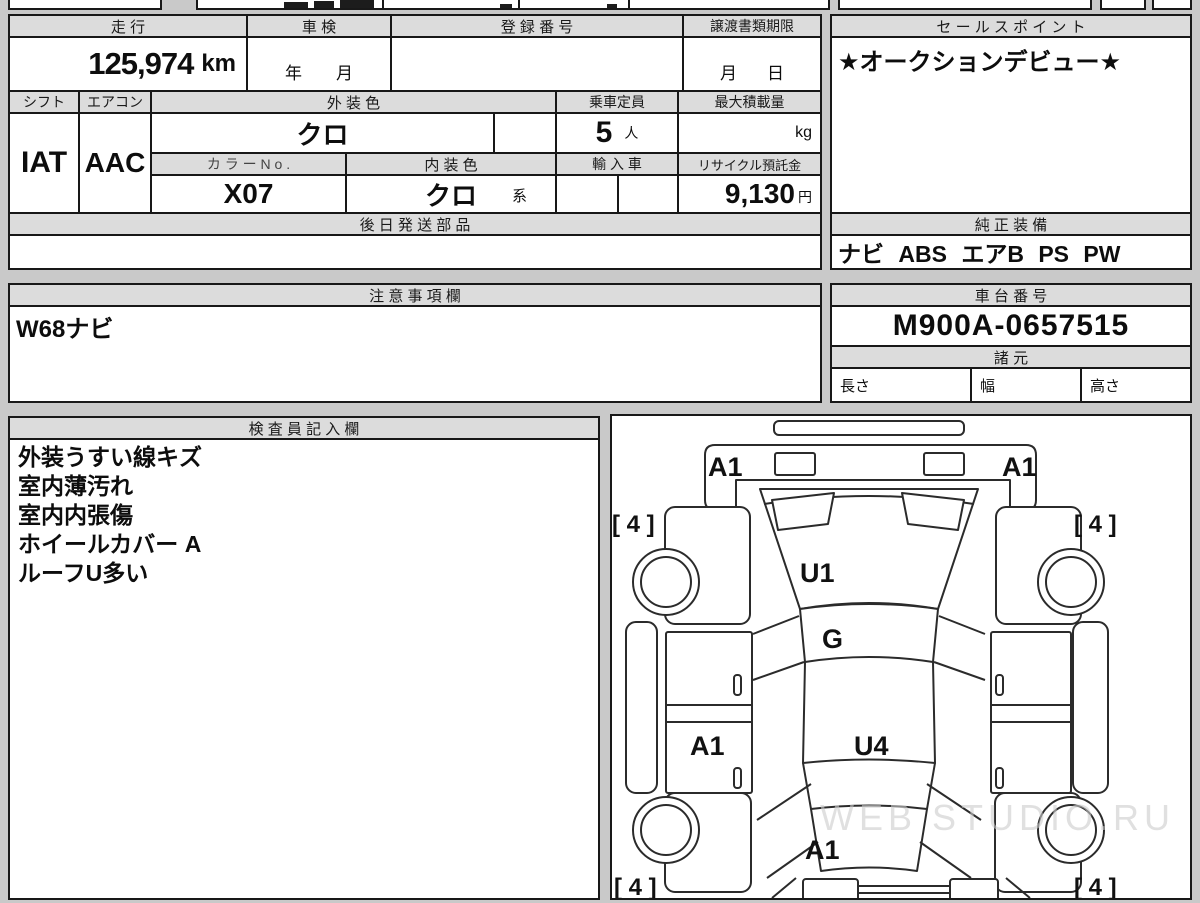  I want to click on maxload-cell: kg, so click(749, 133).